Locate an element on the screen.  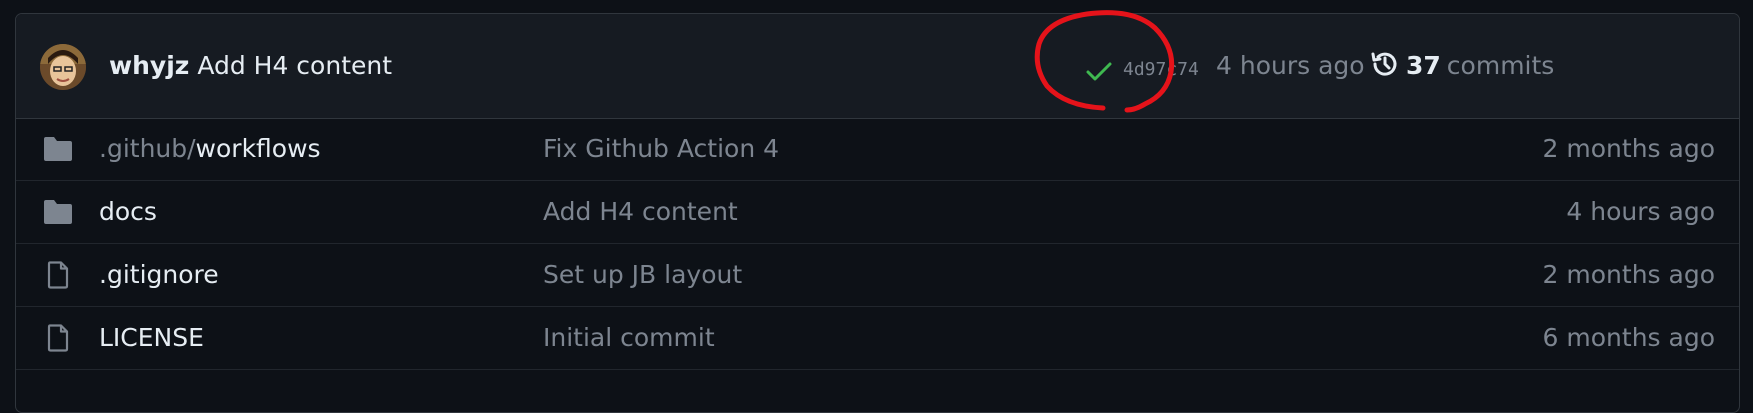
file-name-link: LICENSE is located at coordinates (151, 338).